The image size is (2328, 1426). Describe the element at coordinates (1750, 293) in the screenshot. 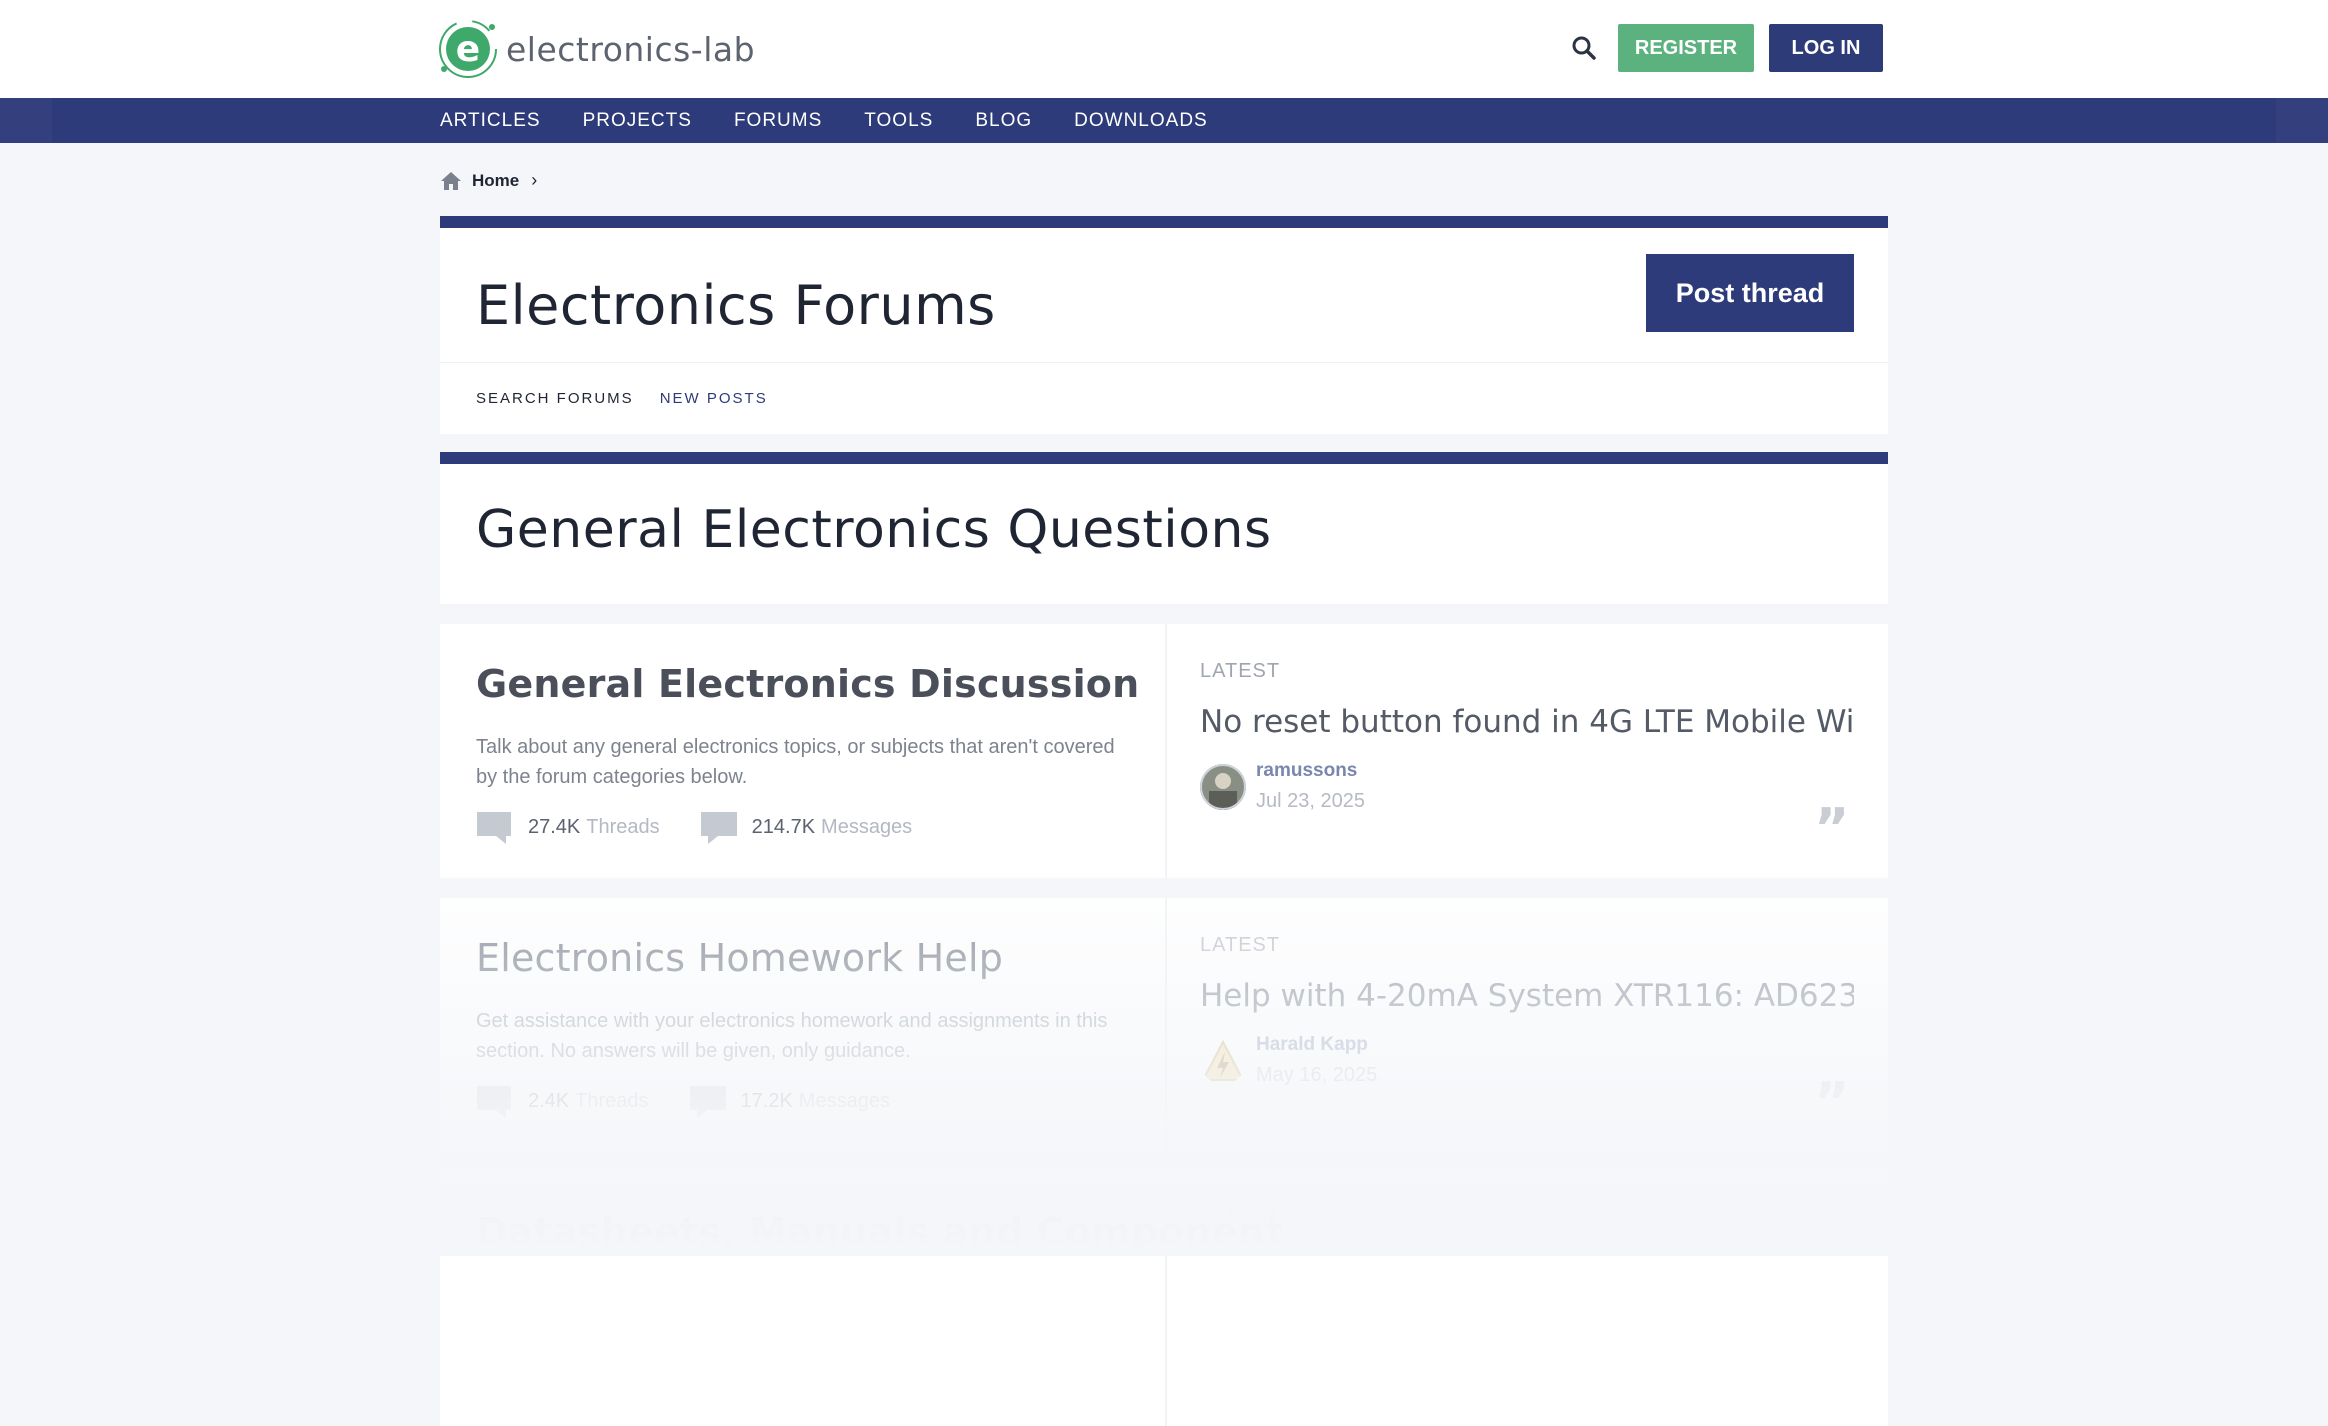

I see `post-thread-button: Post thread` at that location.